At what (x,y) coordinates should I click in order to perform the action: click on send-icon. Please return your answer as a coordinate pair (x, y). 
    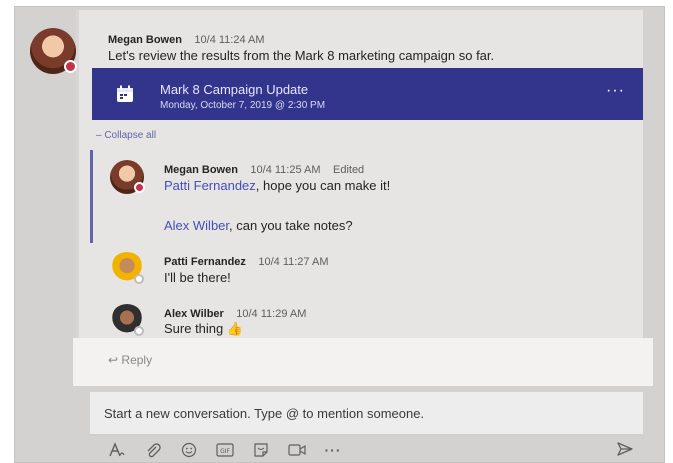
    Looking at the image, I should click on (625, 449).